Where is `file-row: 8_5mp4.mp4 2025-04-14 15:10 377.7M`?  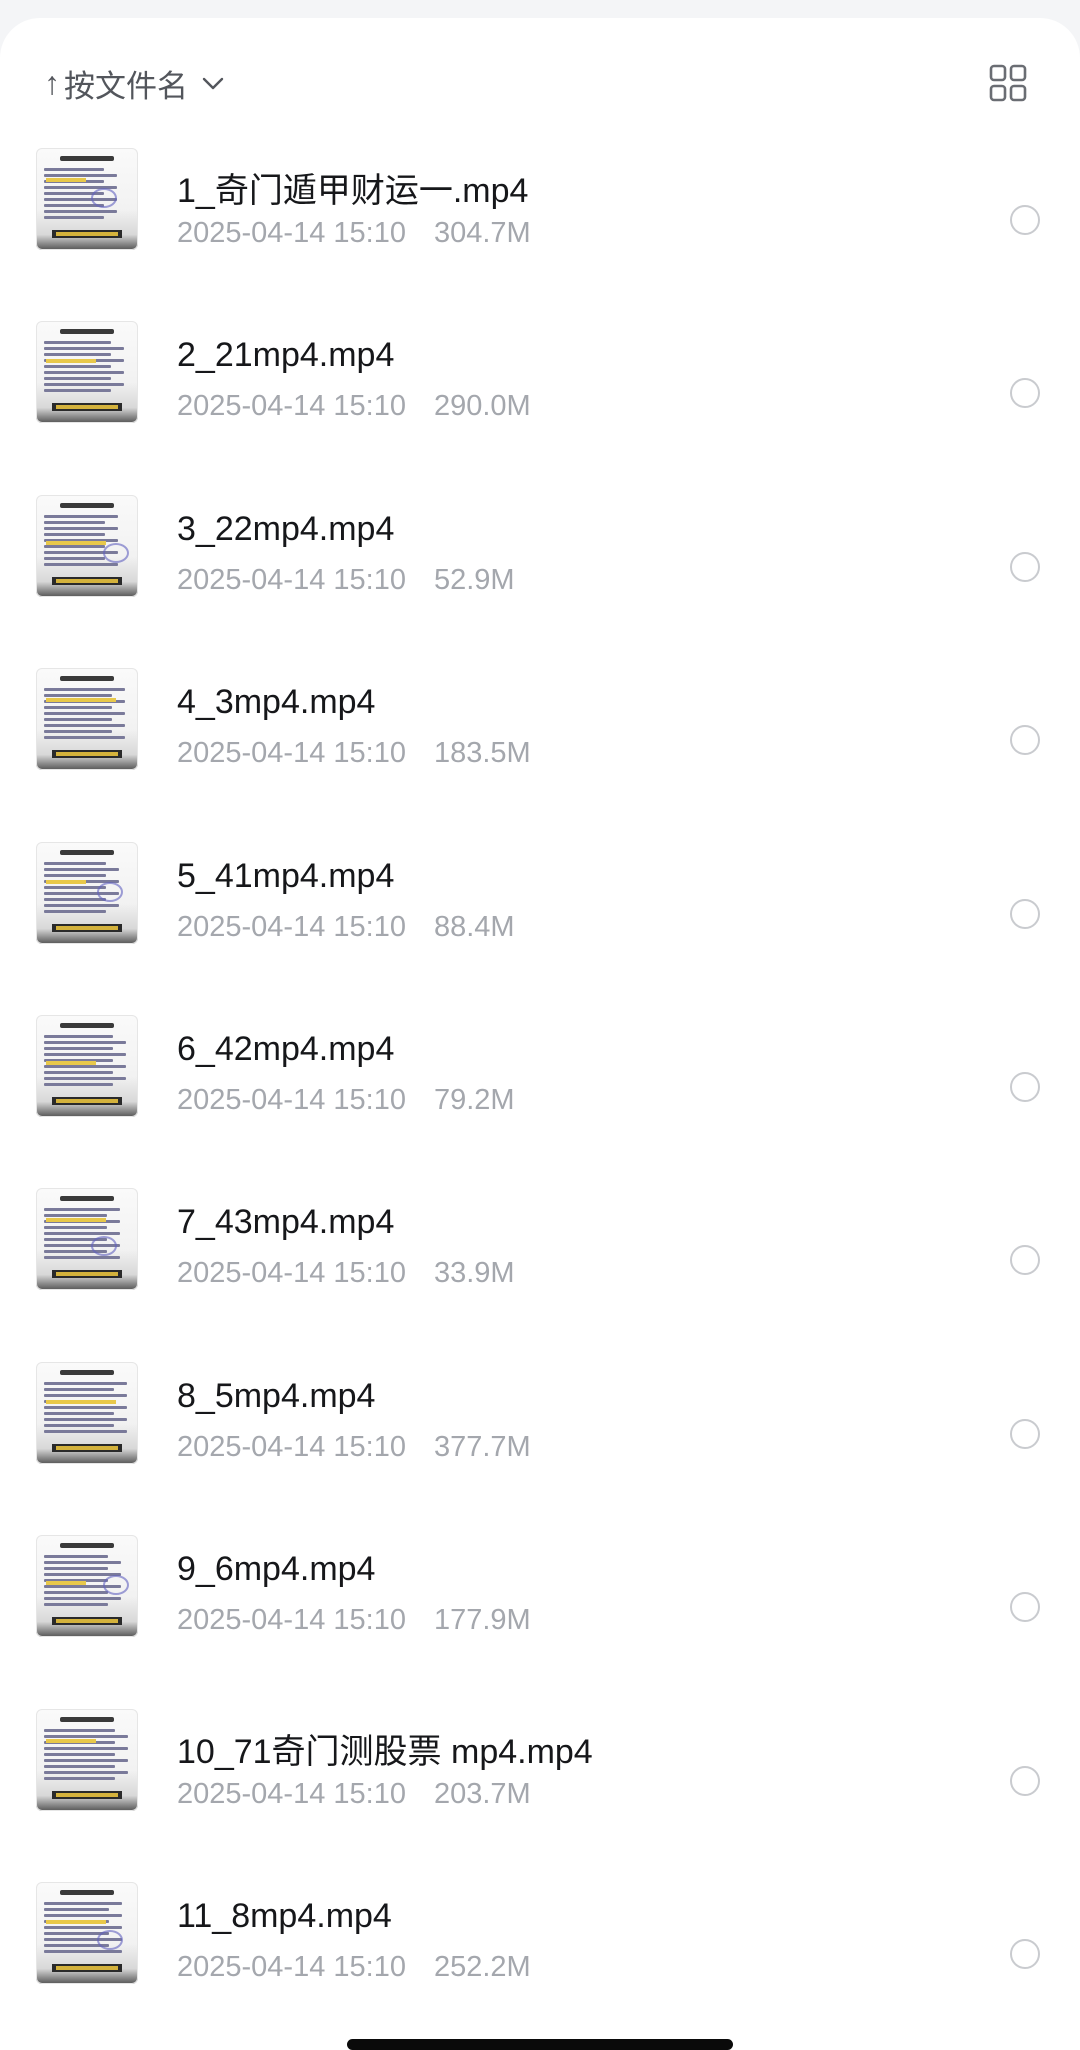 file-row: 8_5mp4.mp4 2025-04-14 15:10 377.7M is located at coordinates (540, 1408).